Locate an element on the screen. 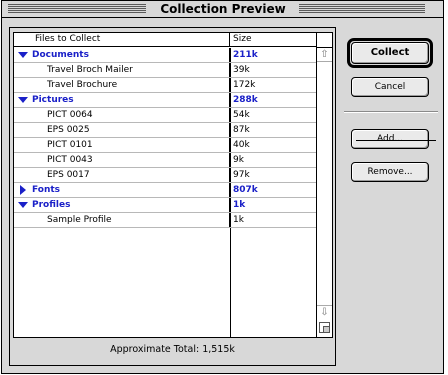 The width and height of the screenshot is (448, 375). file-name: PICT 0043 is located at coordinates (122, 160).